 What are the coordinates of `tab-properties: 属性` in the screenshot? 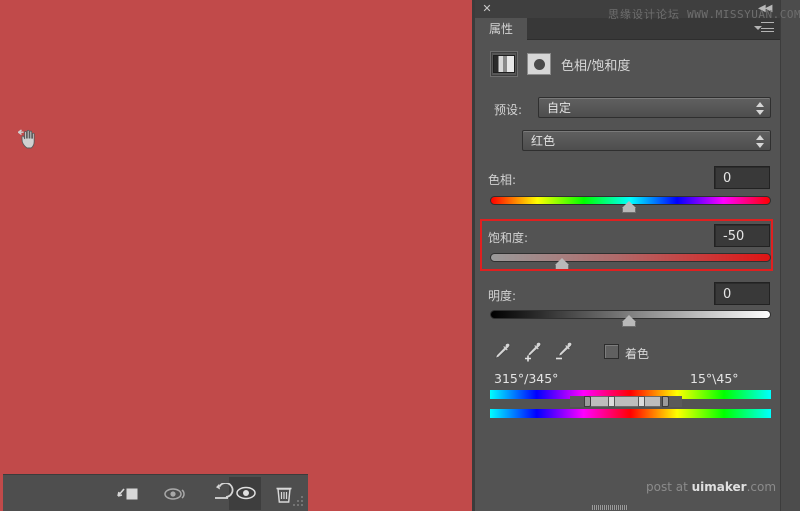 It's located at (501, 29).